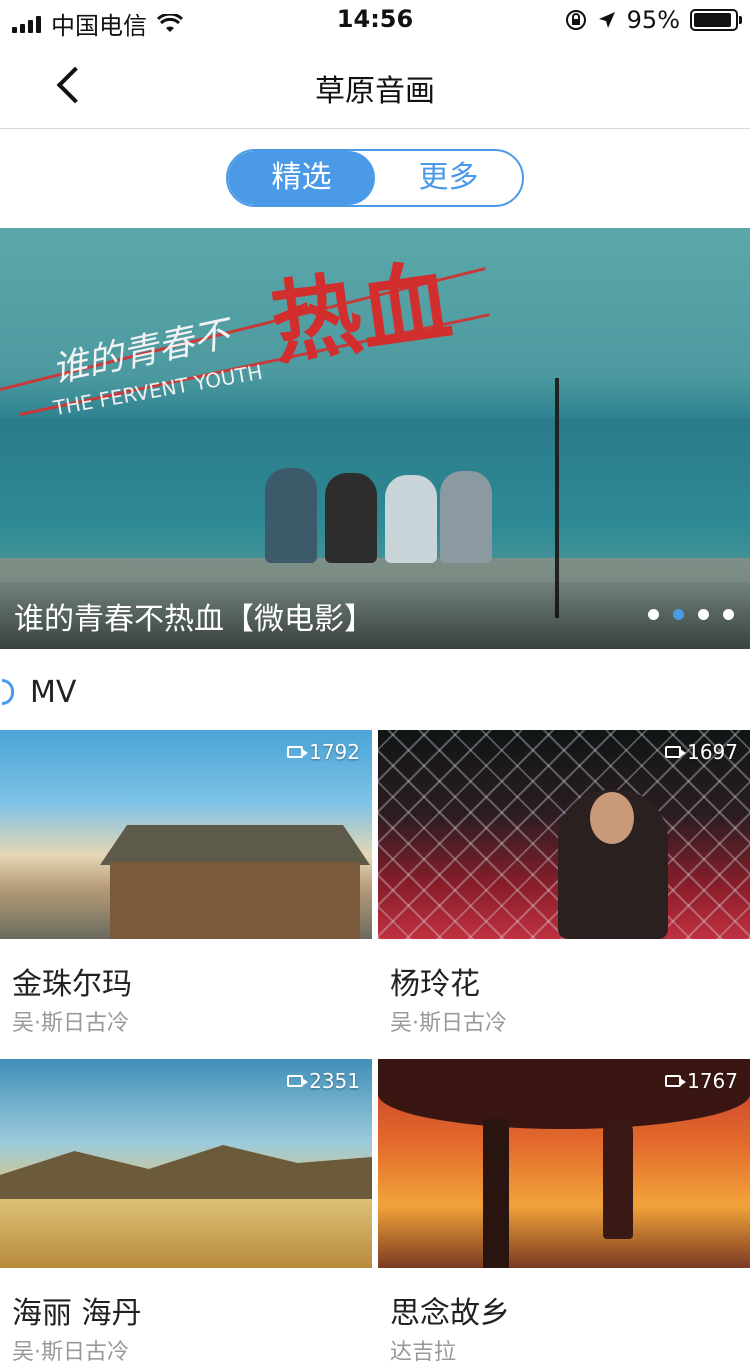 Image resolution: width=750 pixels, height=1366 pixels. I want to click on banner-art-hot: 热血, so click(361, 312).